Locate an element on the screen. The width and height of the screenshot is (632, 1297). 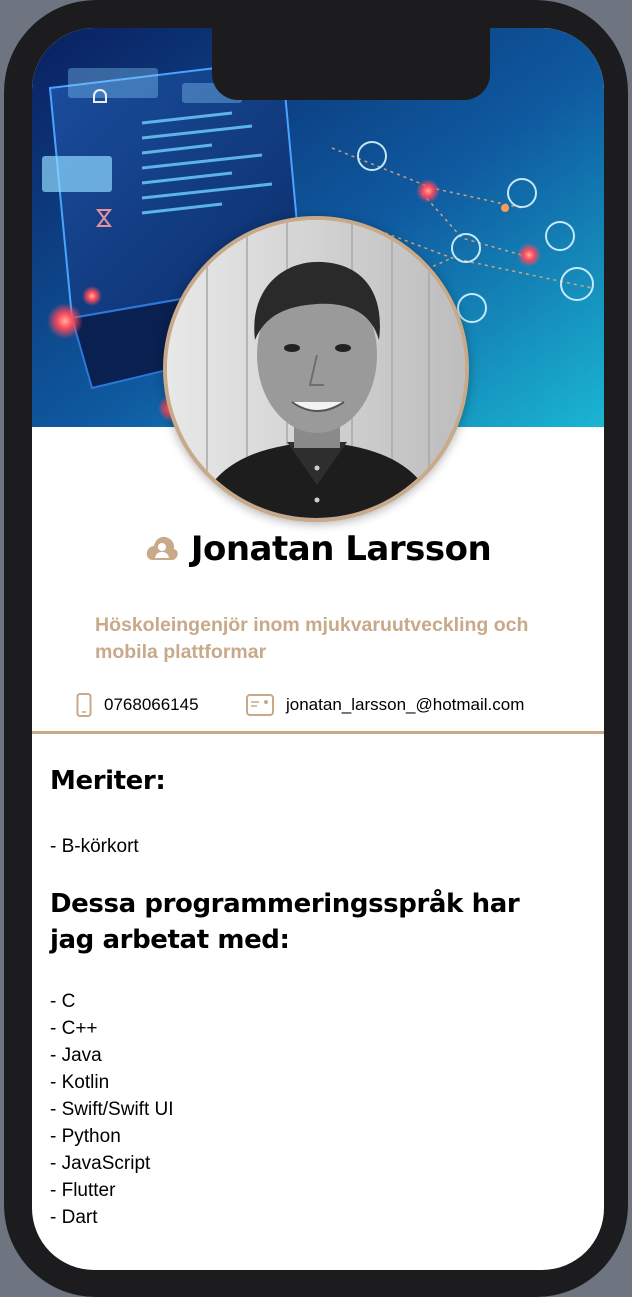
list-item: - B-körkort is located at coordinates (94, 846).